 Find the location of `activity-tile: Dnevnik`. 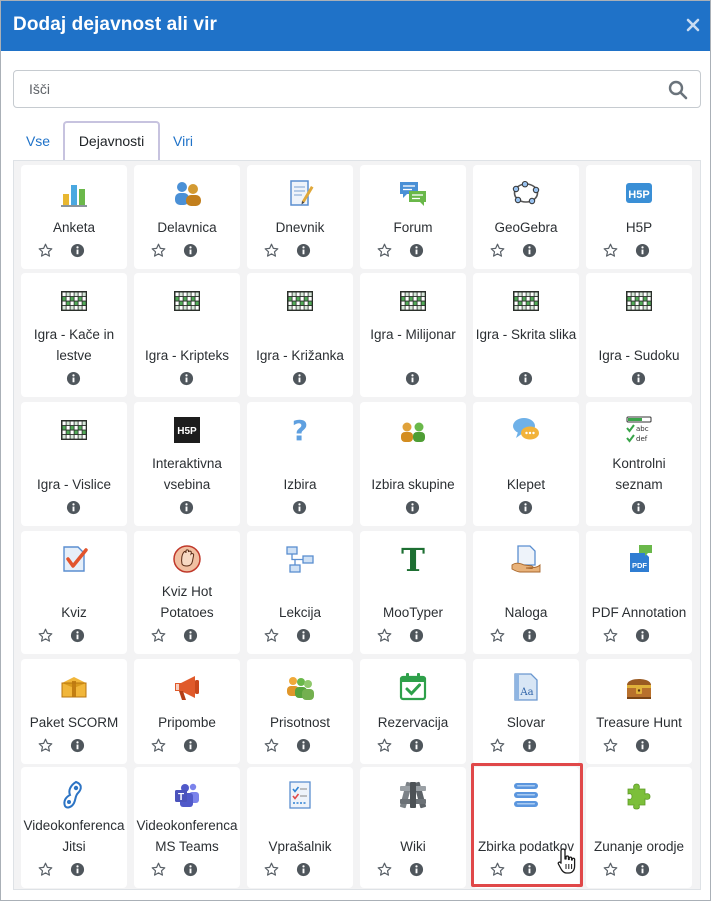

activity-tile: Dnevnik is located at coordinates (300, 217).